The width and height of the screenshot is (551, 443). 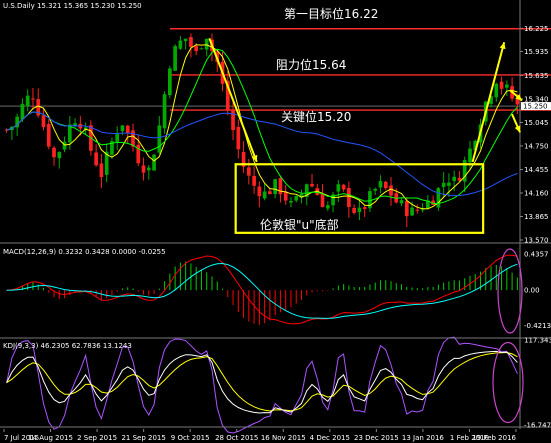 What do you see at coordinates (72, 6) in the screenshot?
I see `main-header: U.S.Daily 15.321 15.365 15.230 15.250` at bounding box center [72, 6].